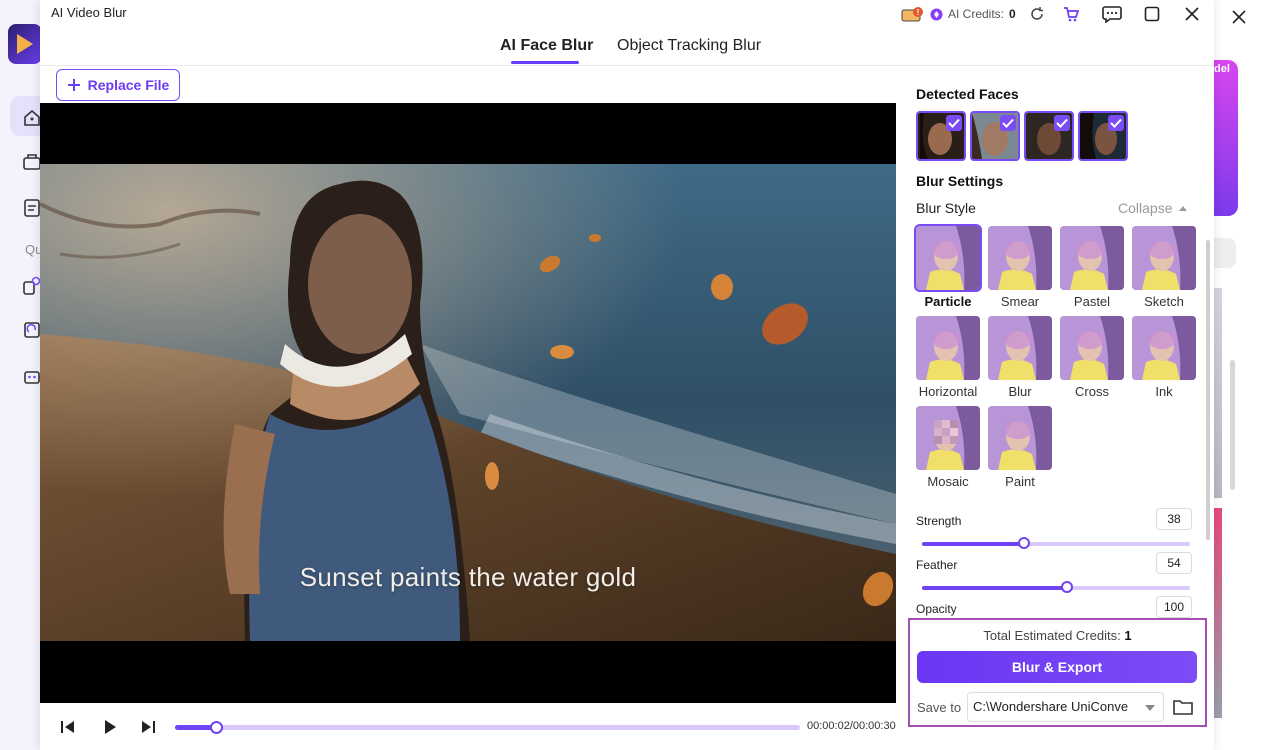 This screenshot has width=1261, height=750. What do you see at coordinates (1152, 14) in the screenshot?
I see `maximize-icon` at bounding box center [1152, 14].